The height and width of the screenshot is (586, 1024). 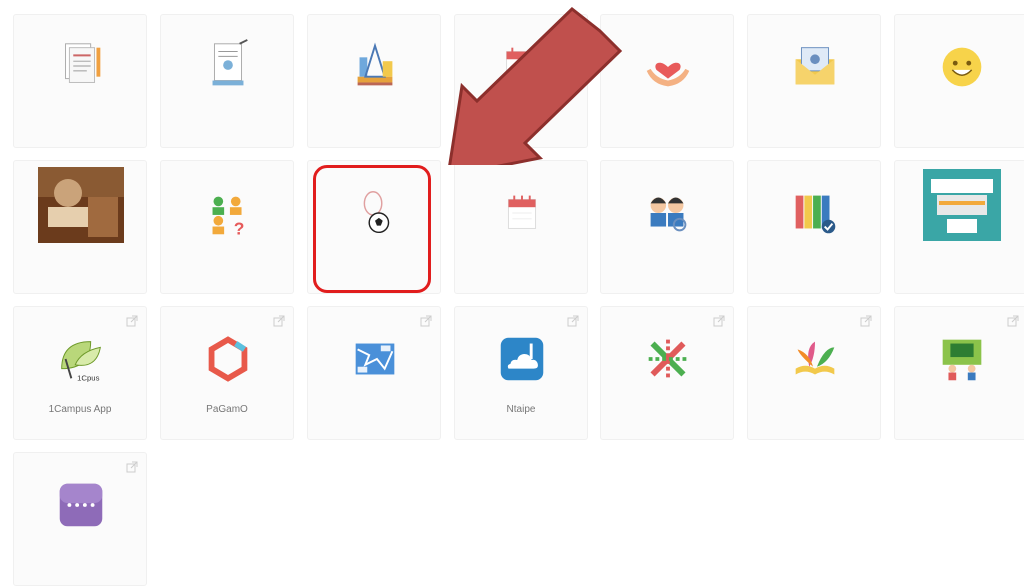 I want to click on app-tile: 1Cpus 1Campus App, so click(x=80, y=373).